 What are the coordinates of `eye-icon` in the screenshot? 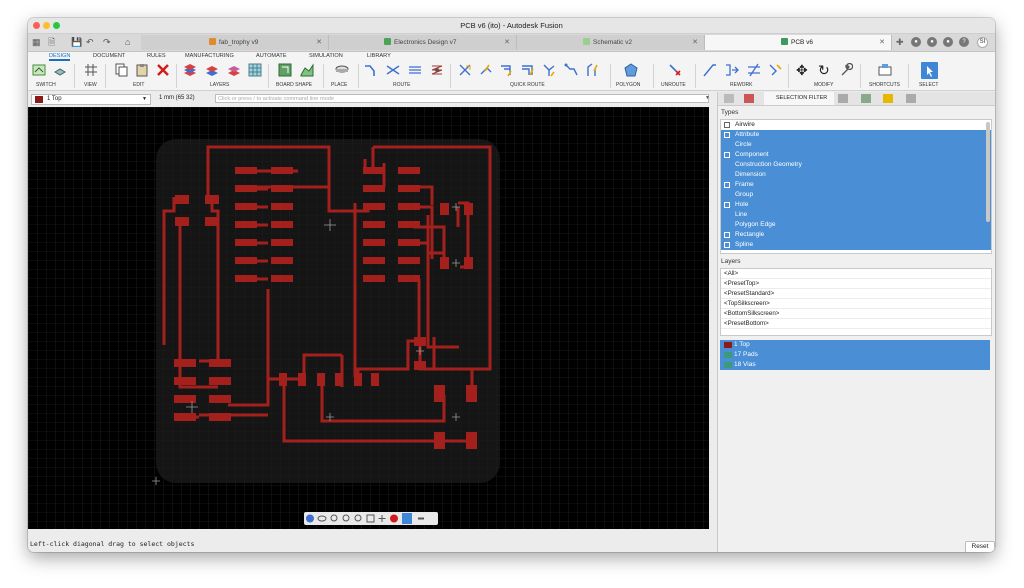 It's located at (322, 518).